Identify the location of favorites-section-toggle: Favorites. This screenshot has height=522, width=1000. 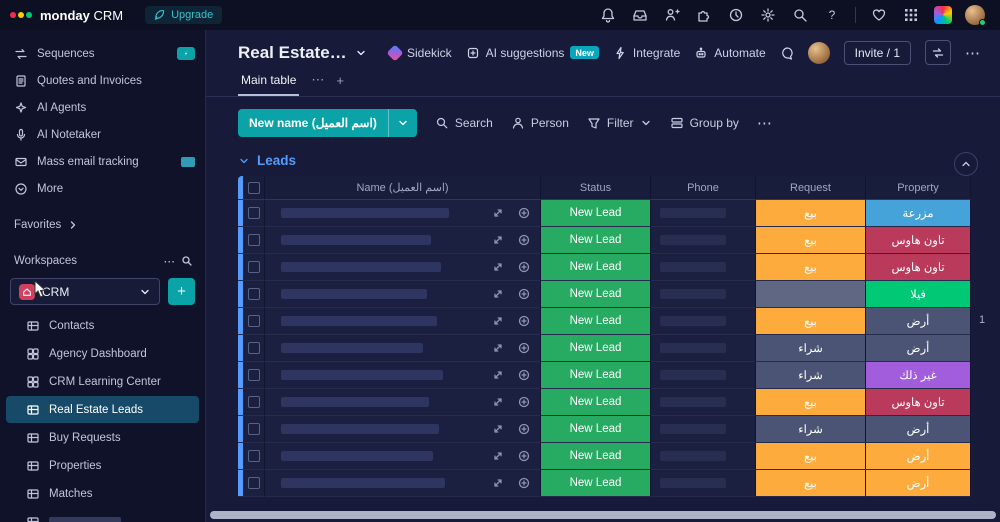
(102, 225).